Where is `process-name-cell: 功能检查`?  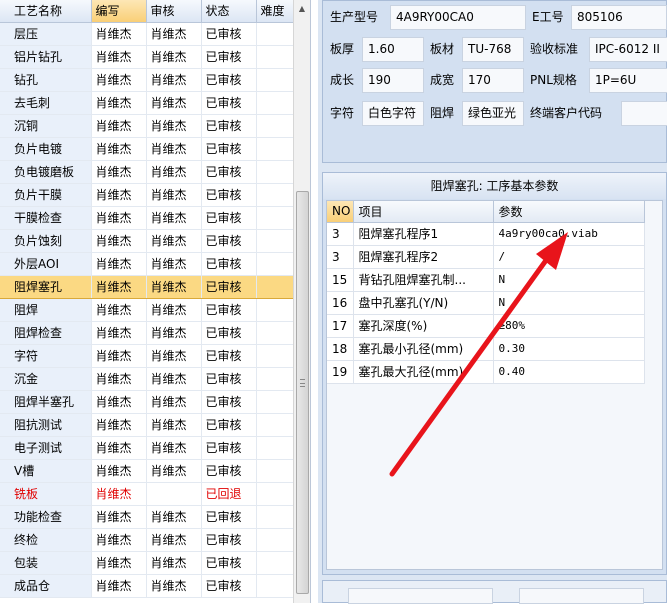
process-name-cell: 功能检查 is located at coordinates (46, 517).